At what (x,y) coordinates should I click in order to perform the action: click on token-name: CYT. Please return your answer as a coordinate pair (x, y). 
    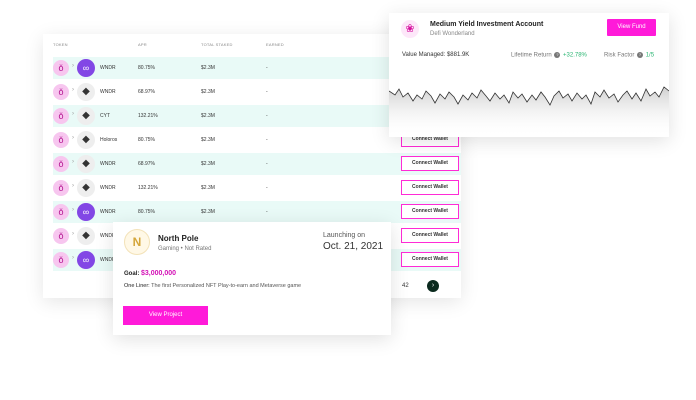
    Looking at the image, I should click on (105, 116).